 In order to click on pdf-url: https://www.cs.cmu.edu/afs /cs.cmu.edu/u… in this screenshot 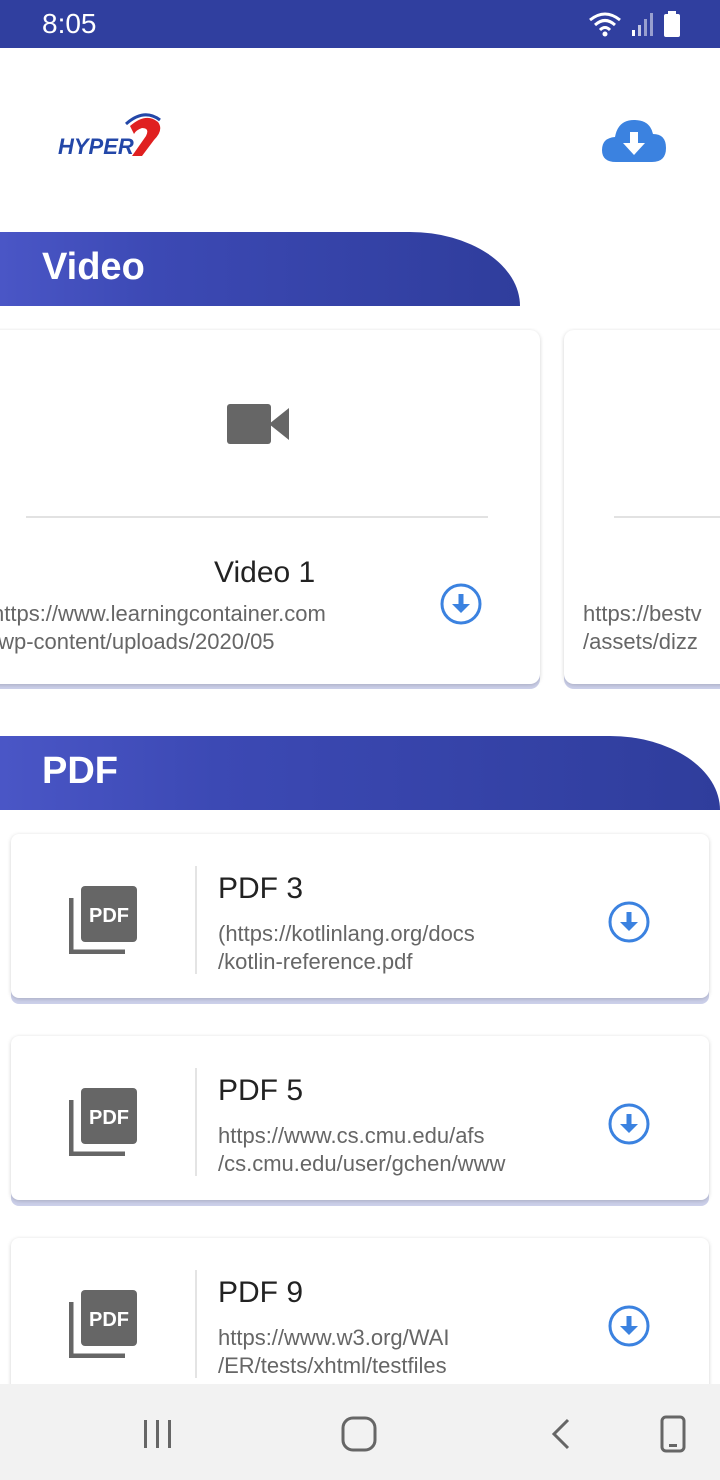, I will do `click(361, 1150)`.